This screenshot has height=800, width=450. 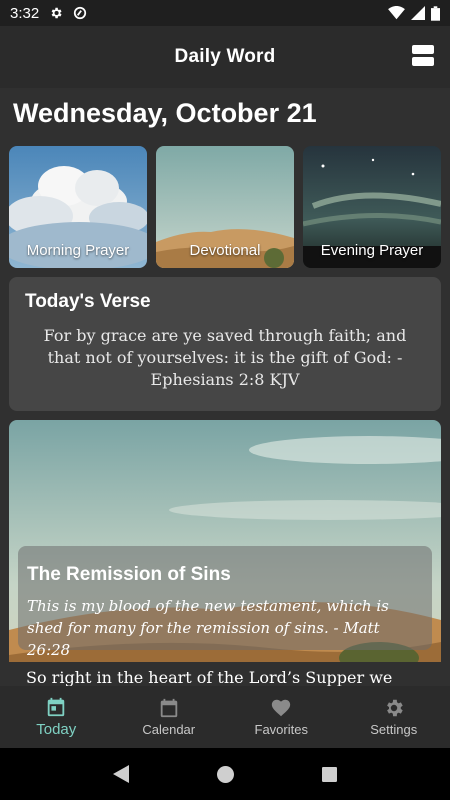 I want to click on nav-calendar: Calendar, so click(x=169, y=717).